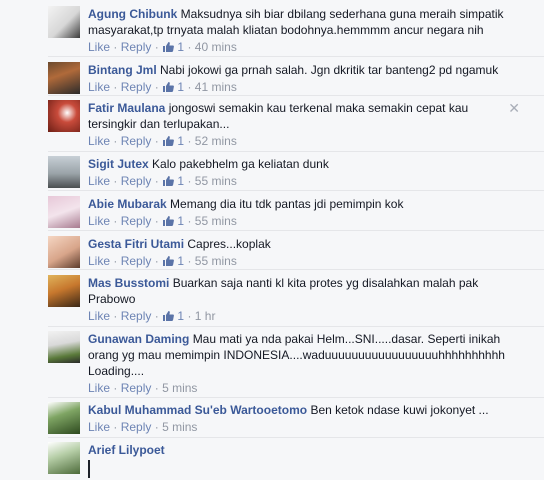  I want to click on comment-author: Gunawan Daming, so click(138, 339).